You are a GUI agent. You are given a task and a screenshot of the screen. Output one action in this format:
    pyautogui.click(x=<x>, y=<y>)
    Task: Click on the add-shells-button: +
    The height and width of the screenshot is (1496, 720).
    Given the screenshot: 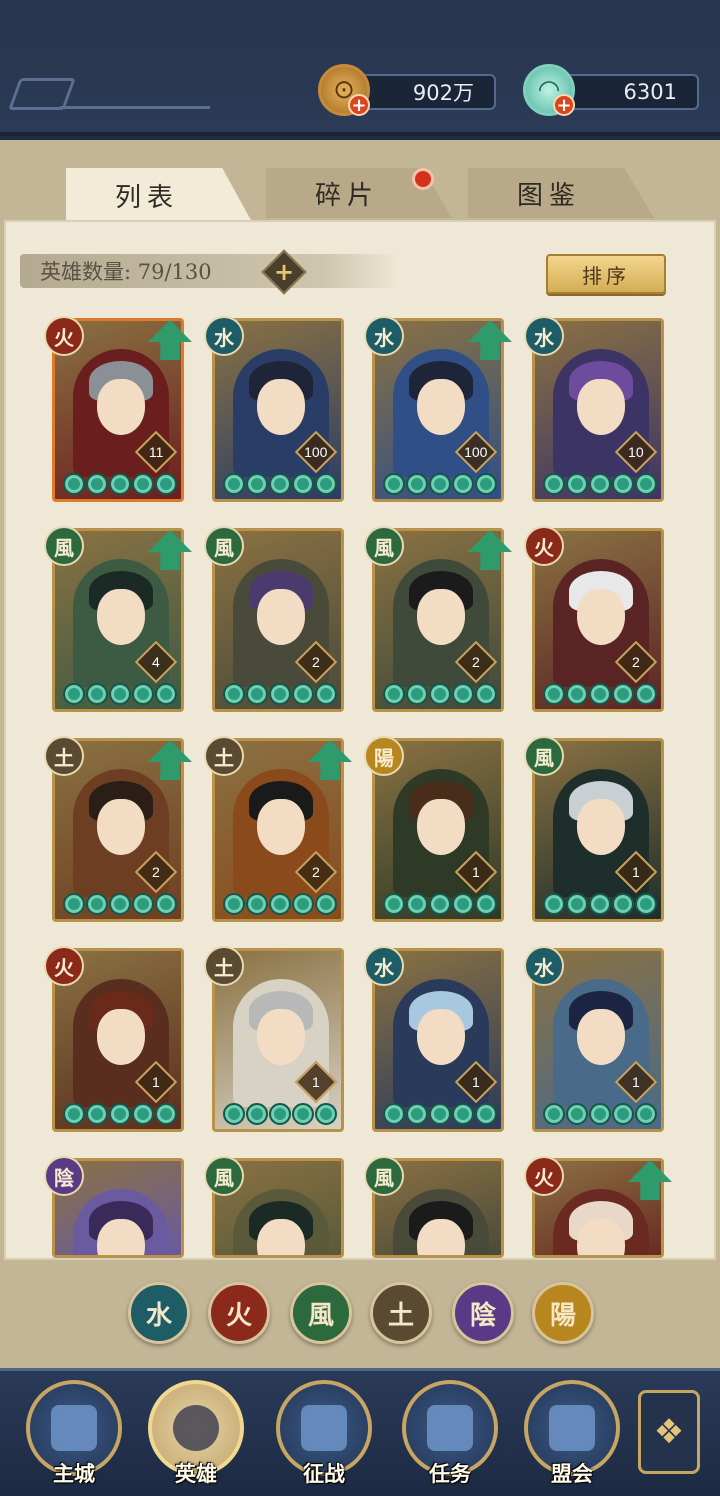 What is the action you would take?
    pyautogui.click(x=564, y=105)
    